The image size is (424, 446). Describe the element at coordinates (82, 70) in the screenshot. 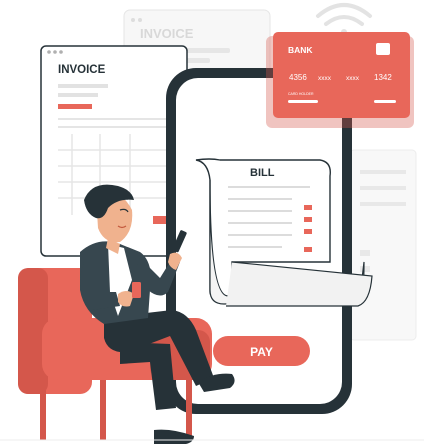

I see `invoice-title: INVOICE` at that location.